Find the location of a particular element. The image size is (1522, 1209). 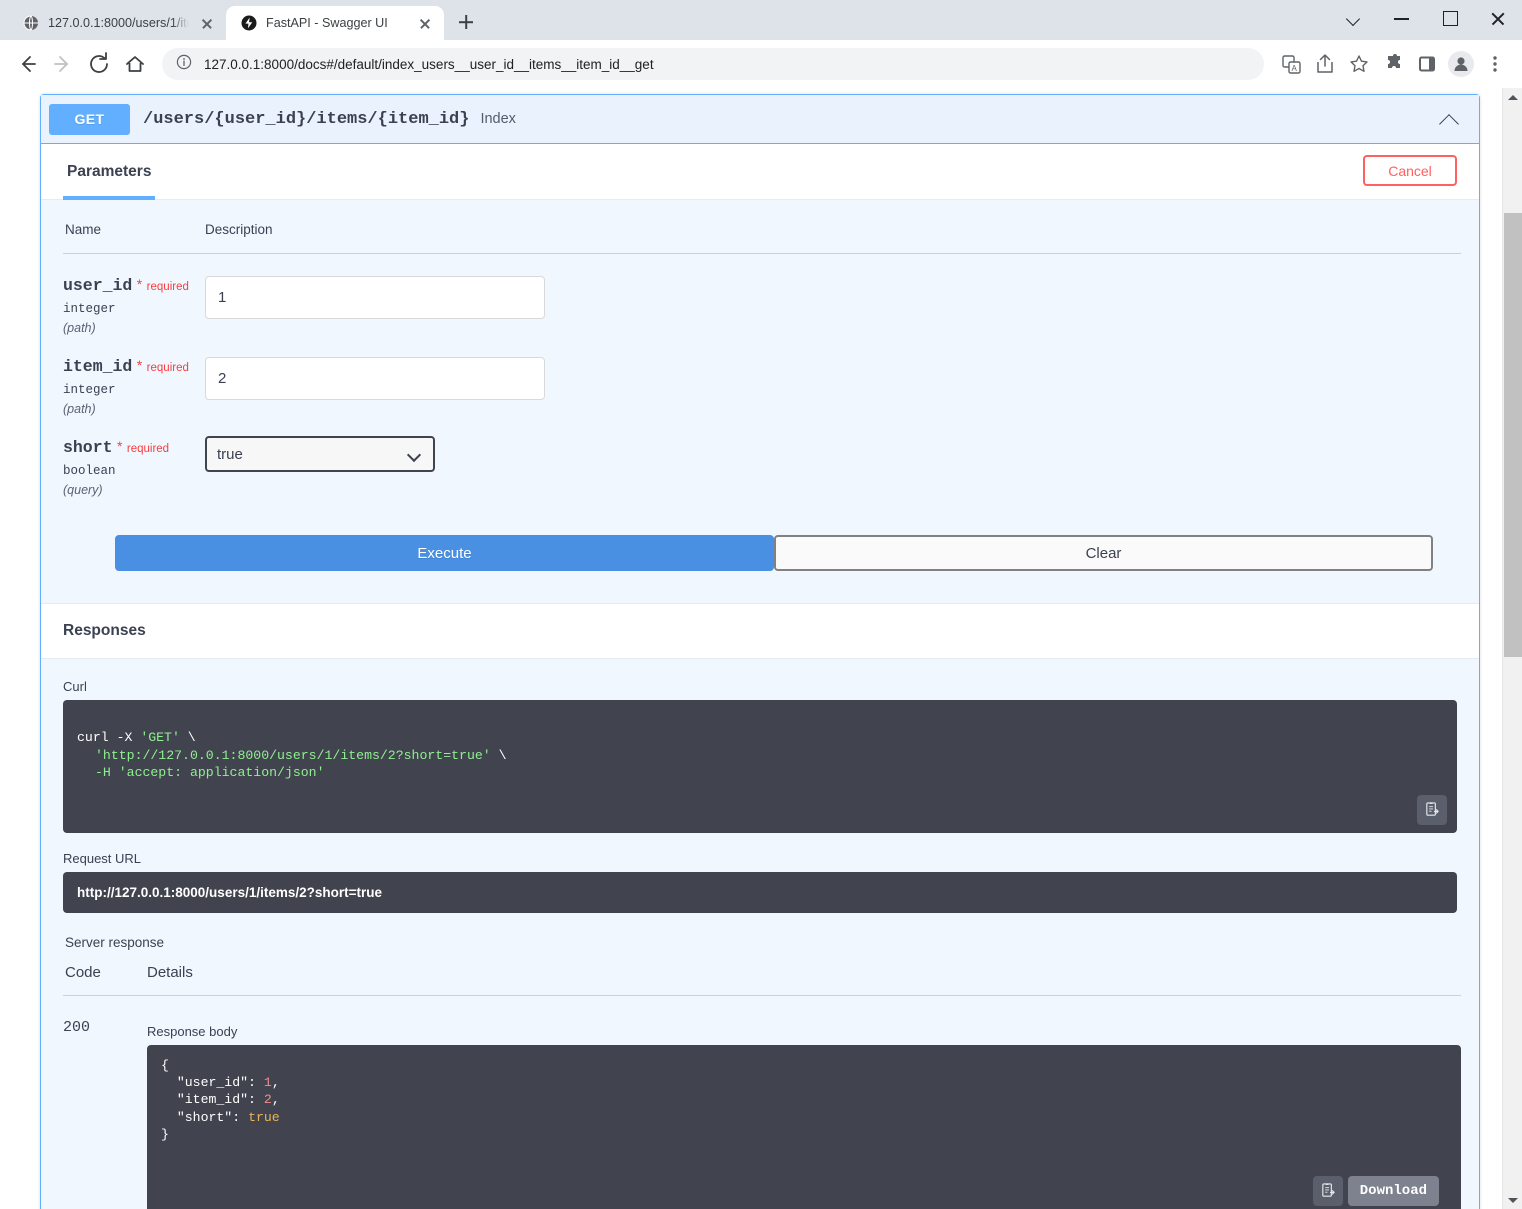

curl-line-3-header: -H 'accept: application/json' is located at coordinates (210, 773).